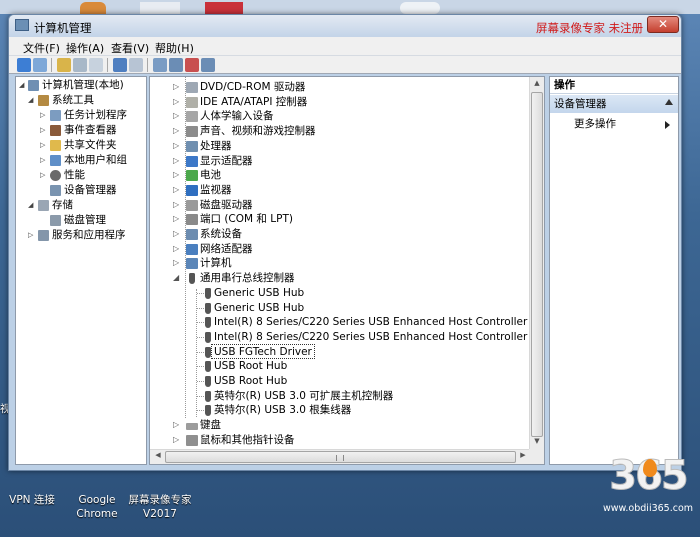  Describe the element at coordinates (648, 508) in the screenshot. I see `logo-site-url: www.obdii365.com` at that location.